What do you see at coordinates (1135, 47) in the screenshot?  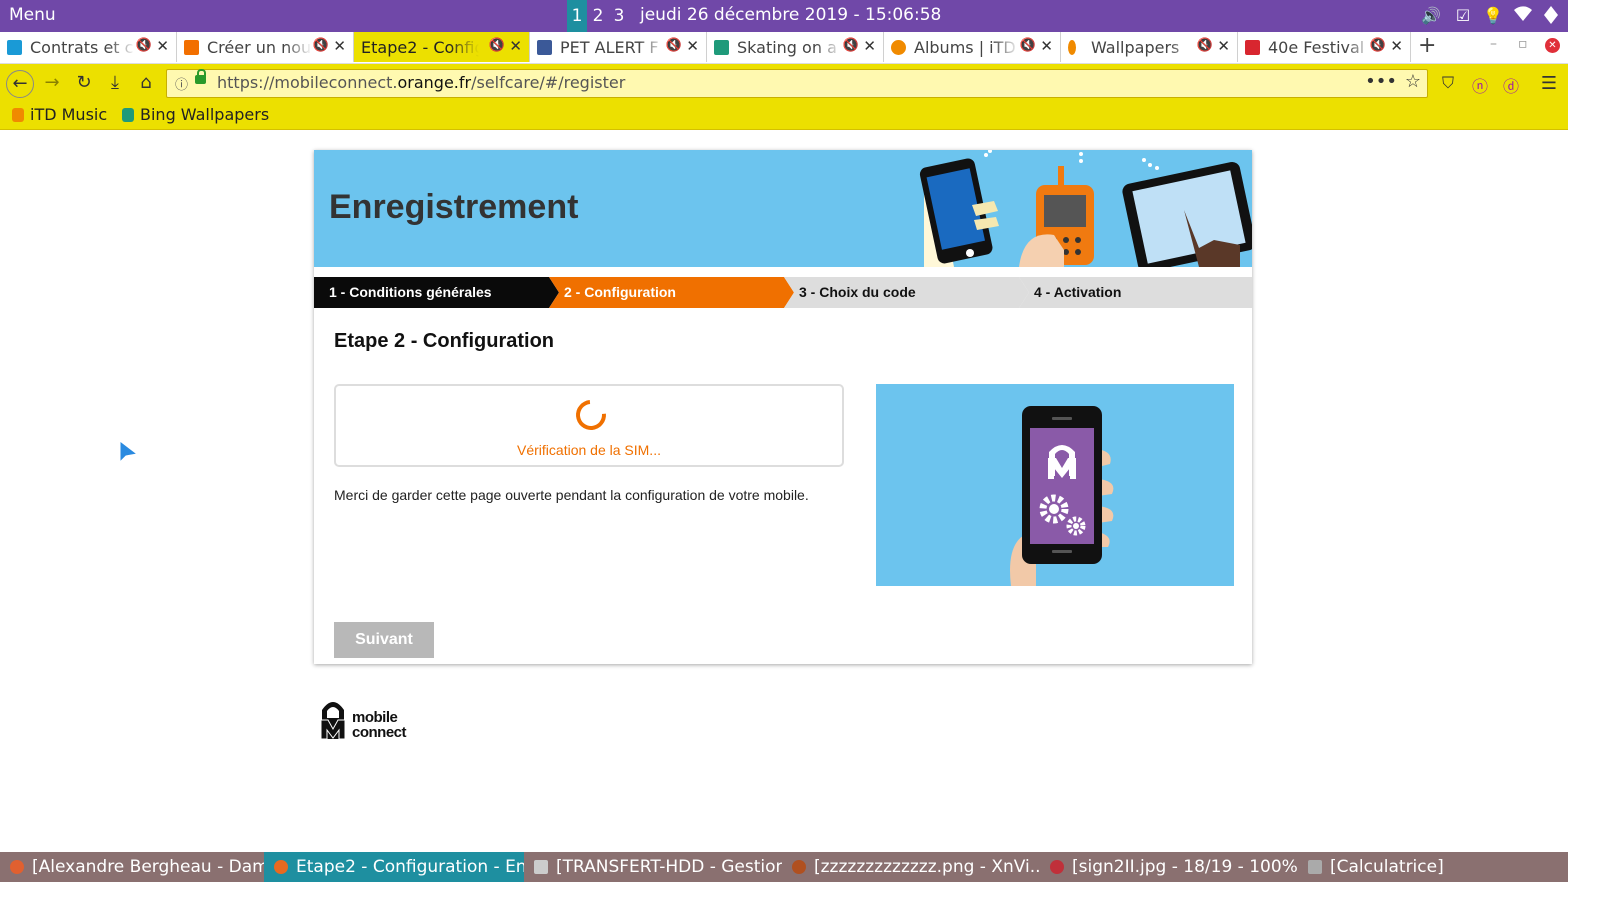 I see `tab-title: Wallpapers` at bounding box center [1135, 47].